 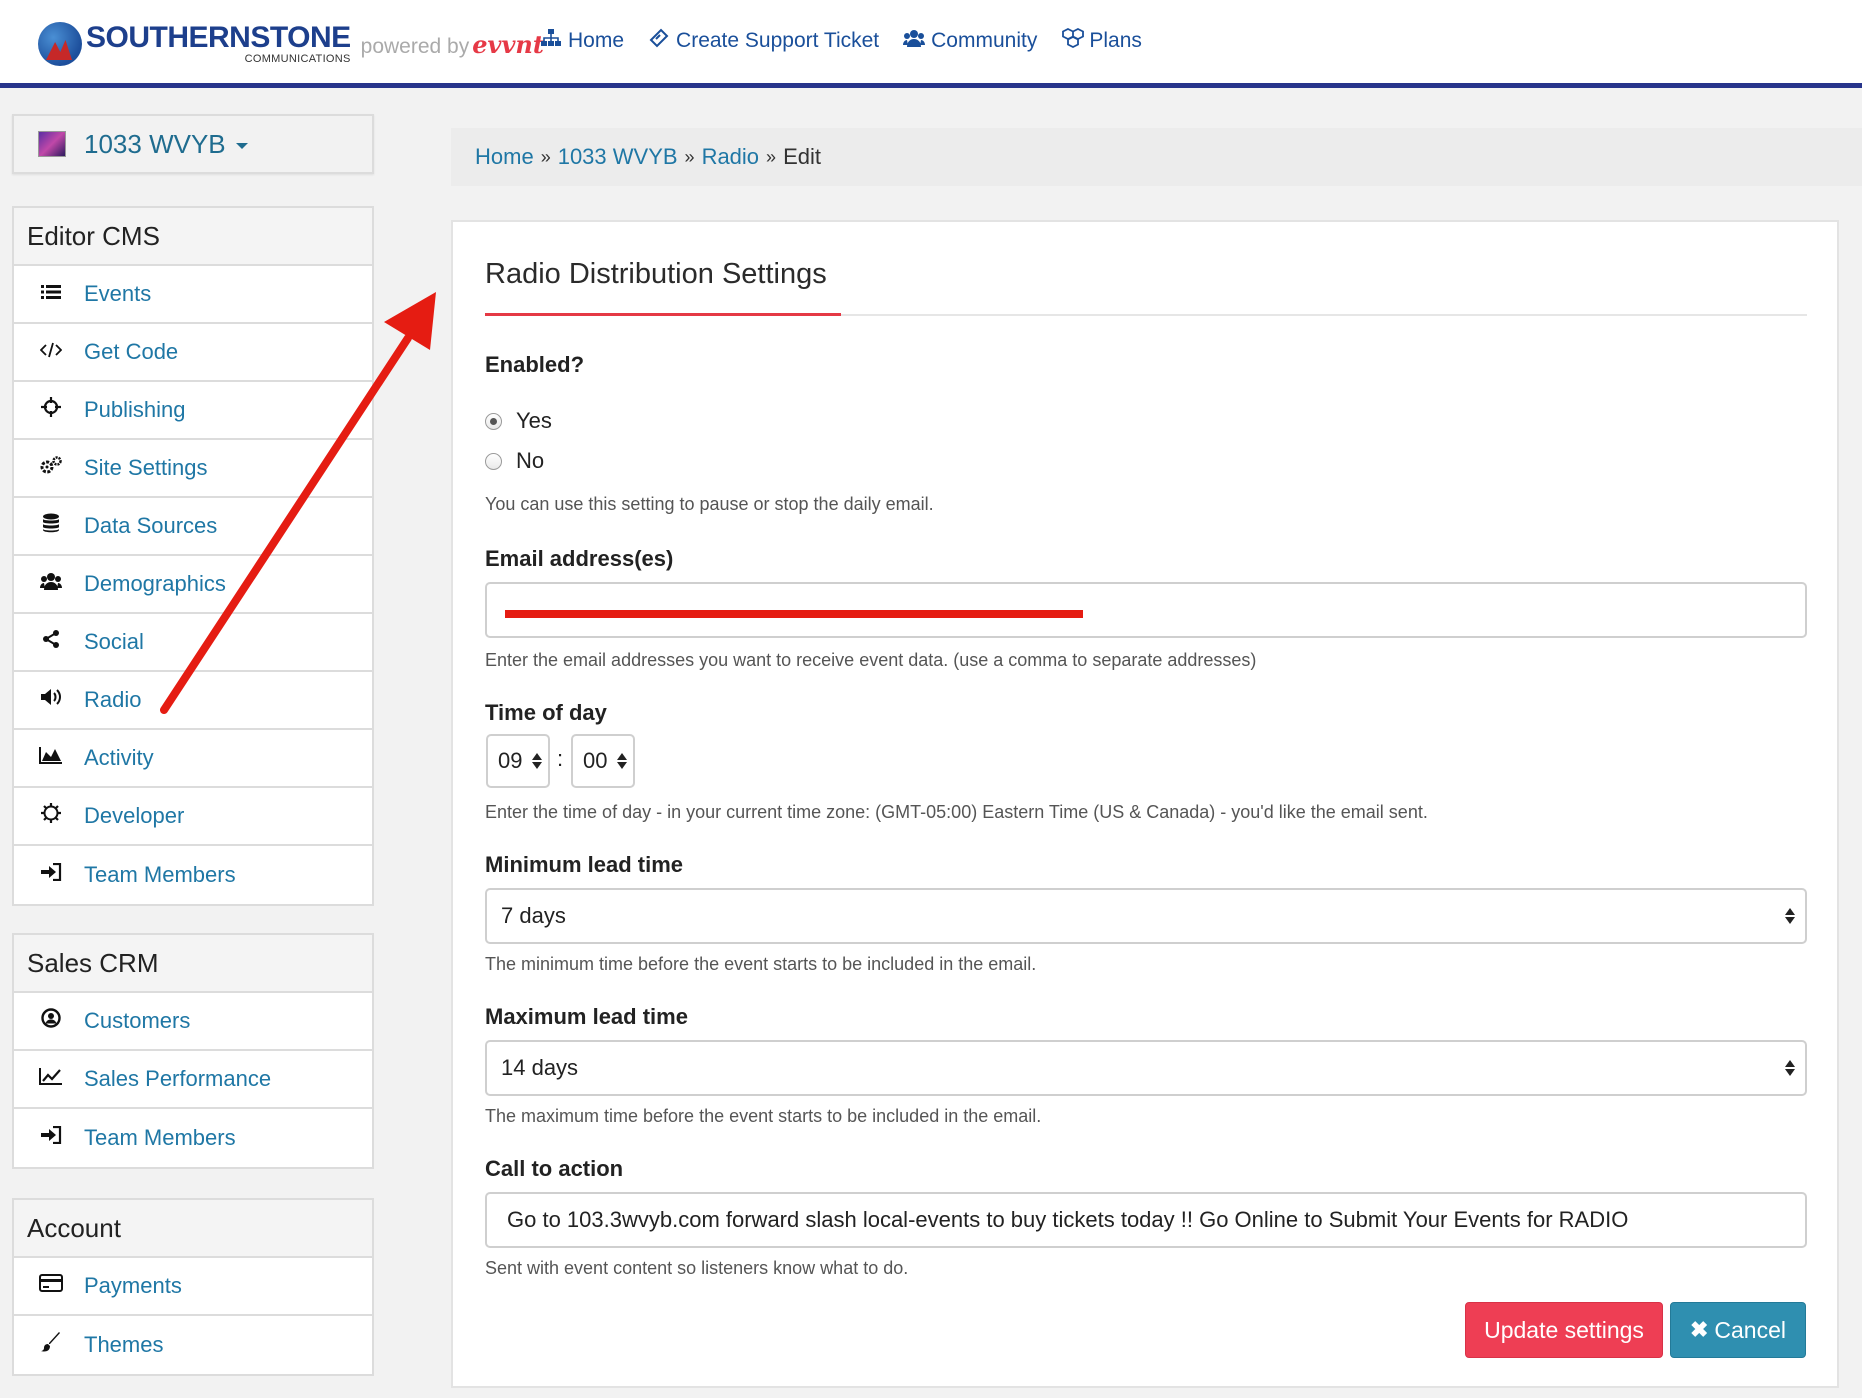 I want to click on database-icon, so click(x=51, y=526).